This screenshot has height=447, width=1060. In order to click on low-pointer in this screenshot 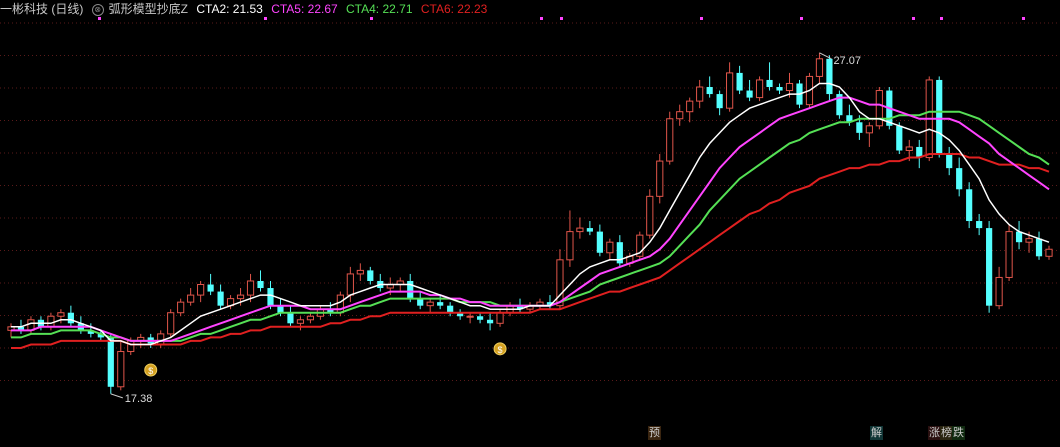, I will do `click(116, 396)`.